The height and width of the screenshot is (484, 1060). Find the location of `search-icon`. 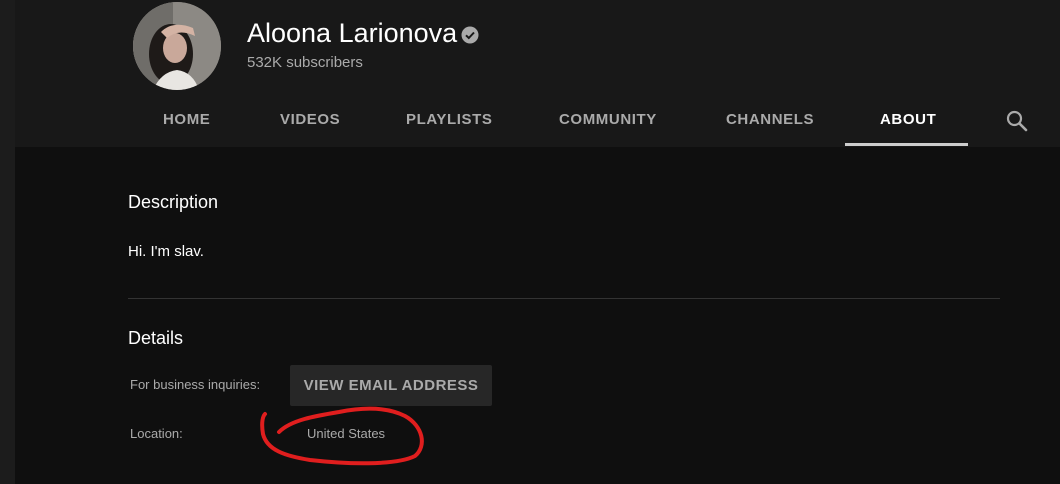

search-icon is located at coordinates (1017, 121).